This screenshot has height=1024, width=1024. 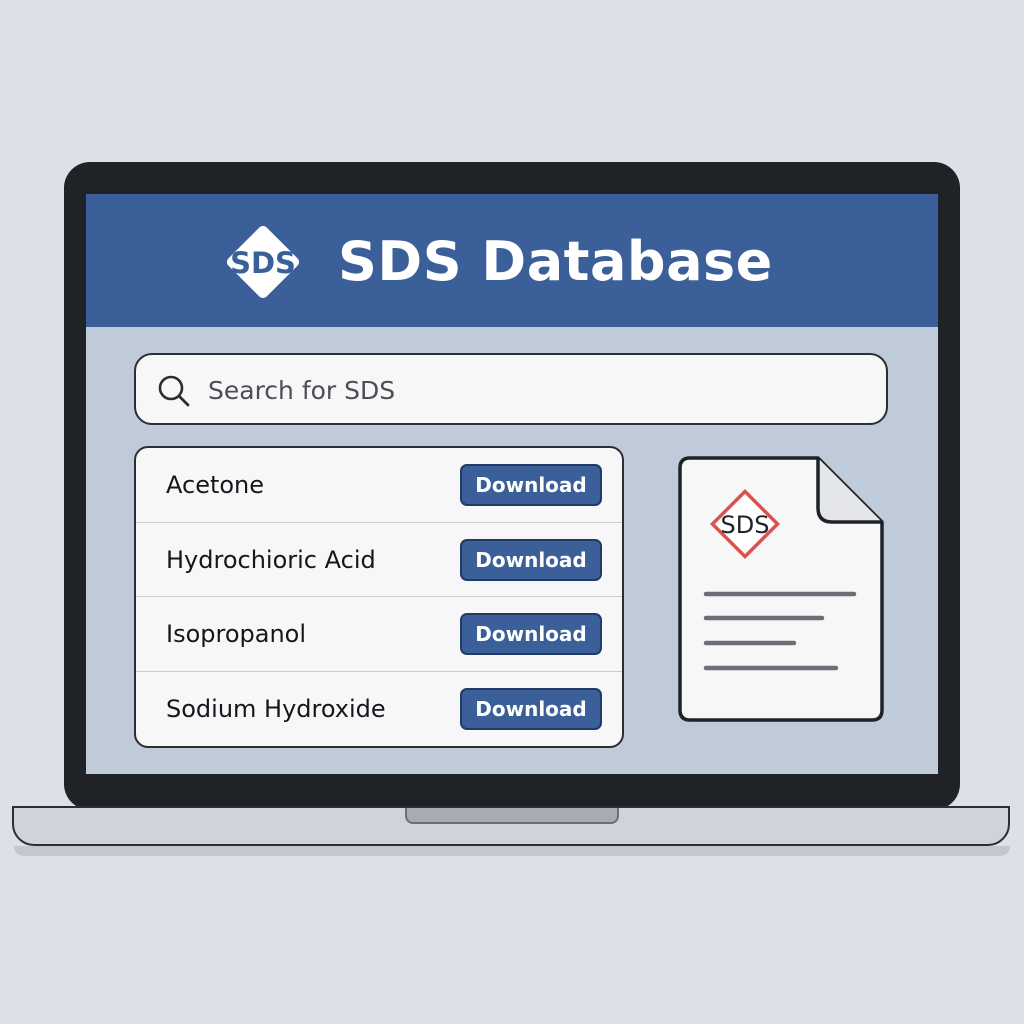 I want to click on chemical-name: Hydrochioric Acid, so click(x=271, y=559).